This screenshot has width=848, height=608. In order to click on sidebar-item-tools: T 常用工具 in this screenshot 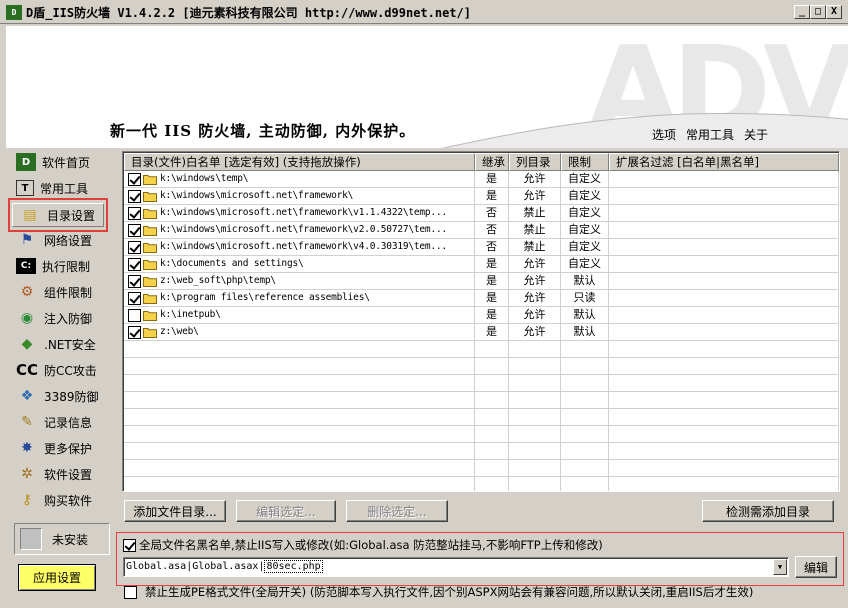, I will do `click(60, 188)`.